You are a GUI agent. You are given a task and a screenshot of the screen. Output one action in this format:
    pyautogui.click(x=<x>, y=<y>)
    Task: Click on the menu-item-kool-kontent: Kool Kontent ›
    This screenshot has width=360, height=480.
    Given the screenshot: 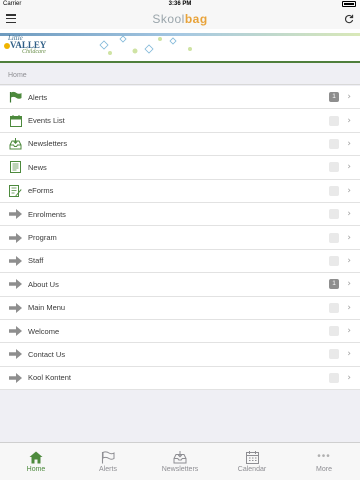 What is the action you would take?
    pyautogui.click(x=180, y=379)
    